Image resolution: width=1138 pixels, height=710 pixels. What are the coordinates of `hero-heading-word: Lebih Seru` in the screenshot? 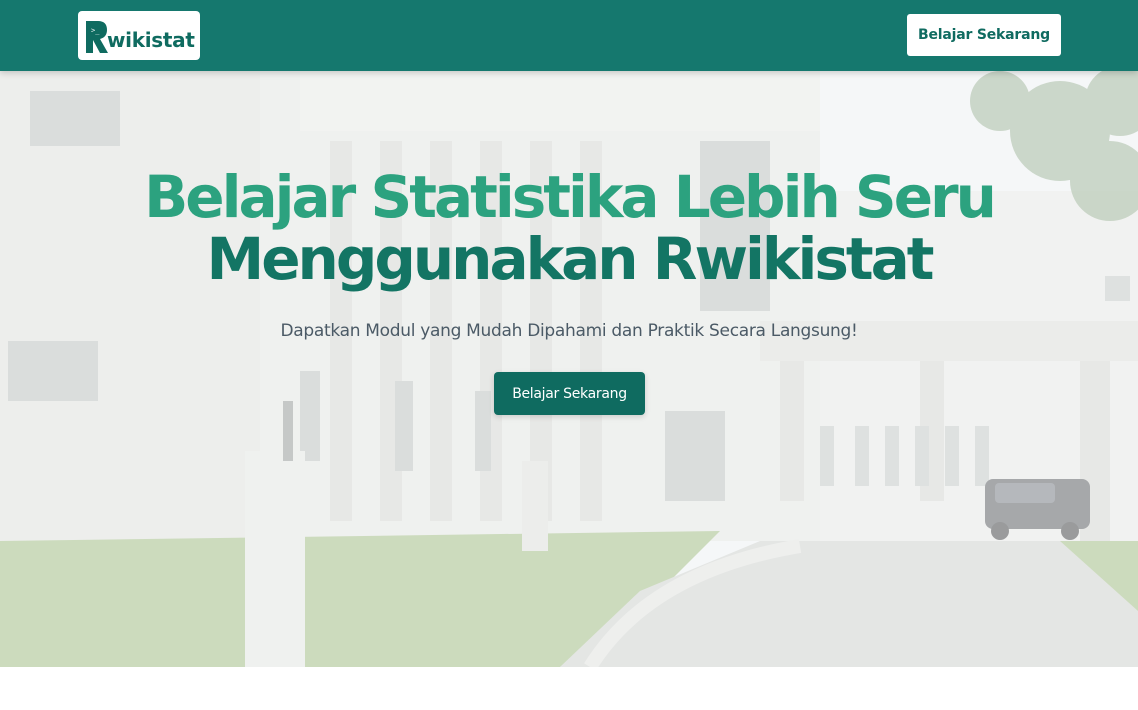 It's located at (835, 197).